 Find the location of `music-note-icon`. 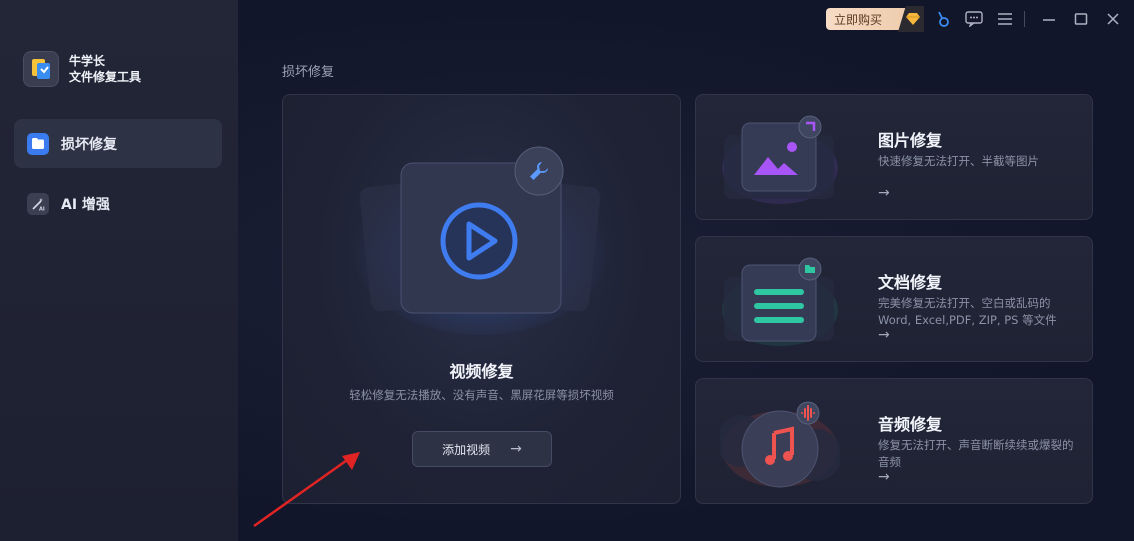

music-note-icon is located at coordinates (780, 444).